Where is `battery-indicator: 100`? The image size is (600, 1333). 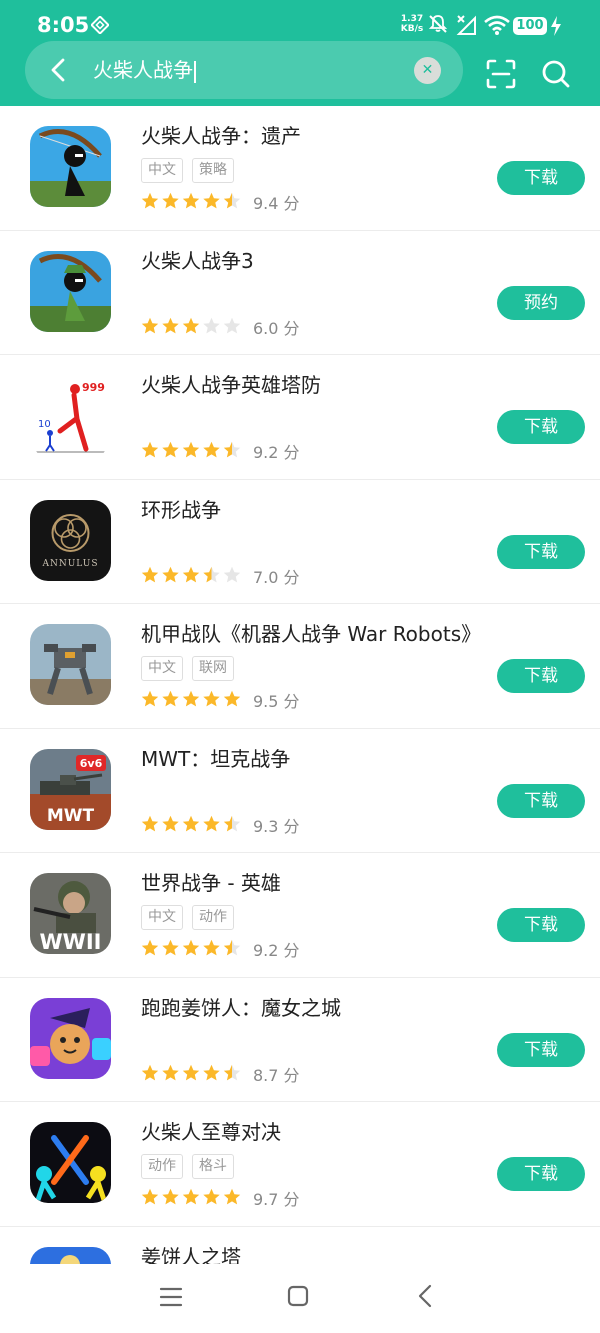
battery-indicator: 100 is located at coordinates (530, 26).